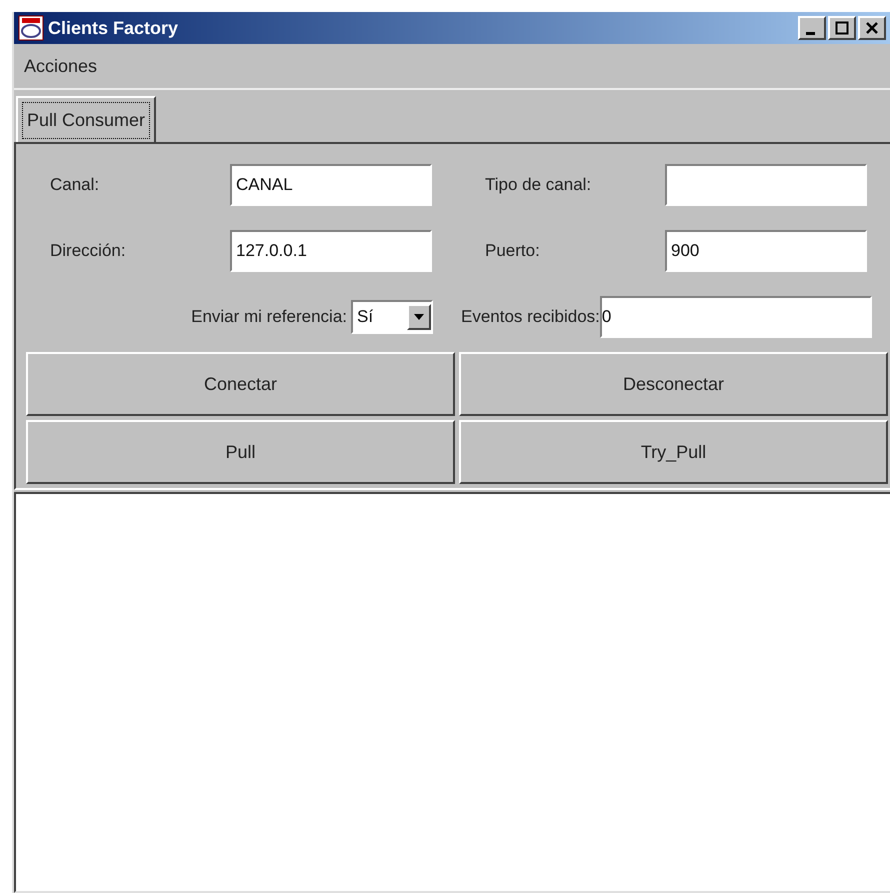 The width and height of the screenshot is (890, 893). I want to click on close-icon, so click(872, 28).